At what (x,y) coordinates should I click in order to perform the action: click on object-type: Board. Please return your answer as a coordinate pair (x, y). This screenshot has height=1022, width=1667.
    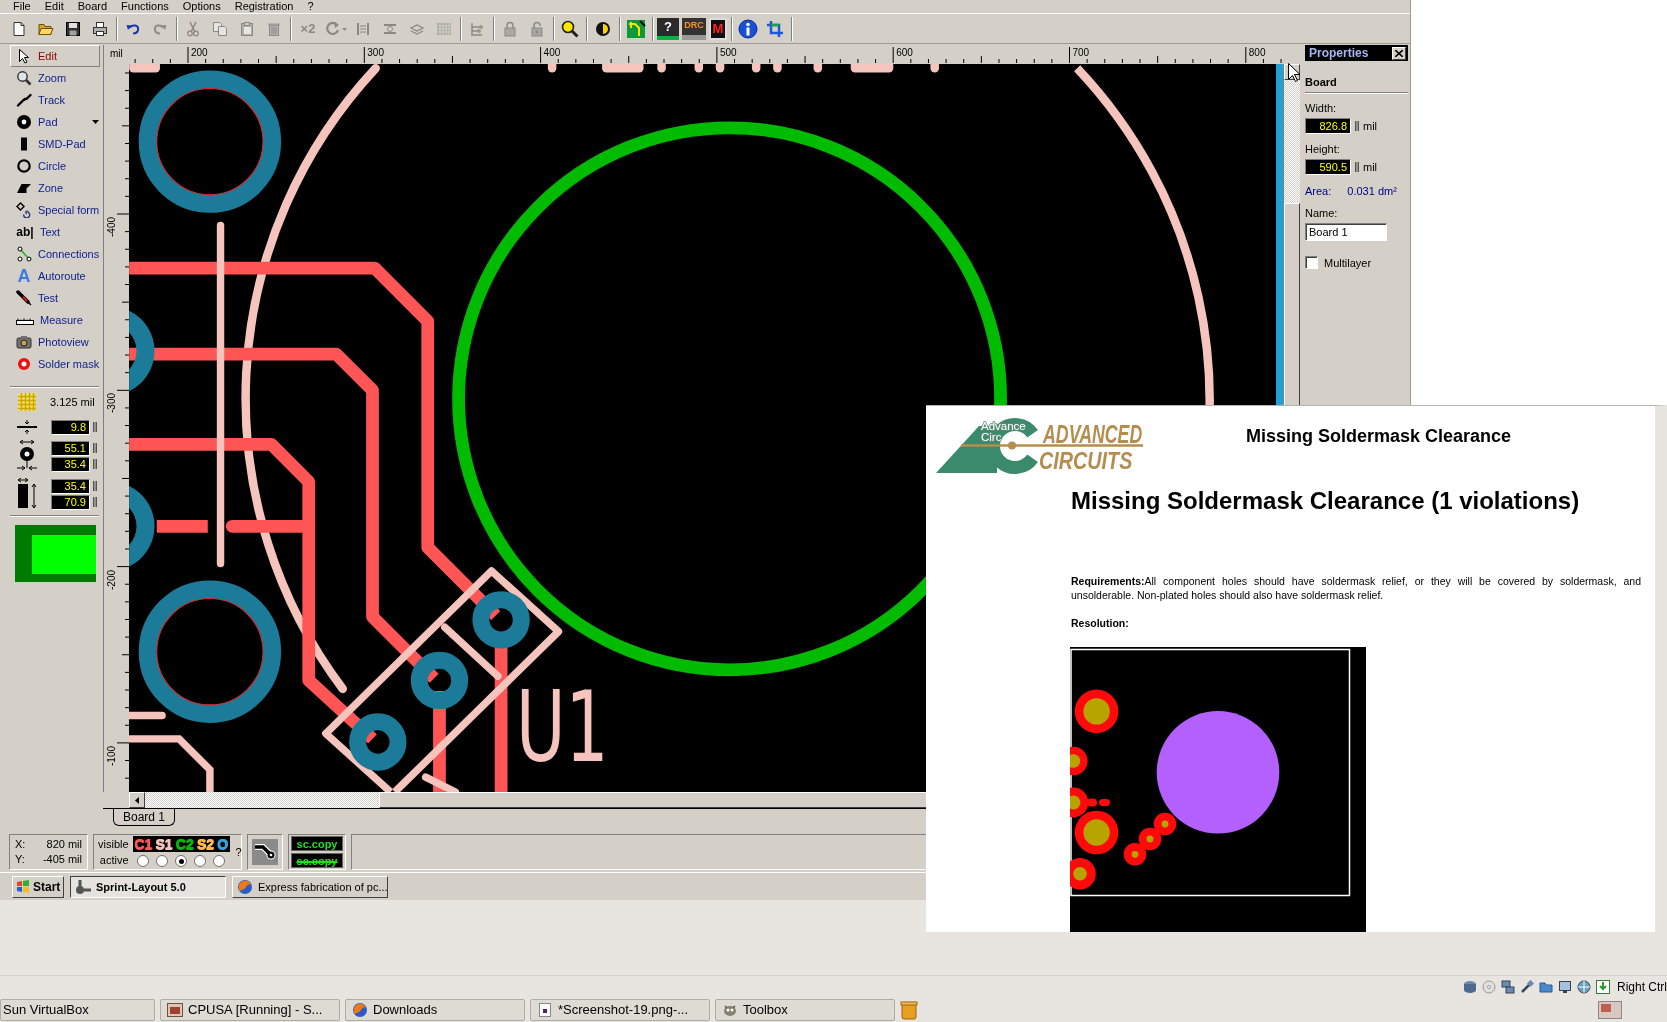
    Looking at the image, I should click on (1356, 84).